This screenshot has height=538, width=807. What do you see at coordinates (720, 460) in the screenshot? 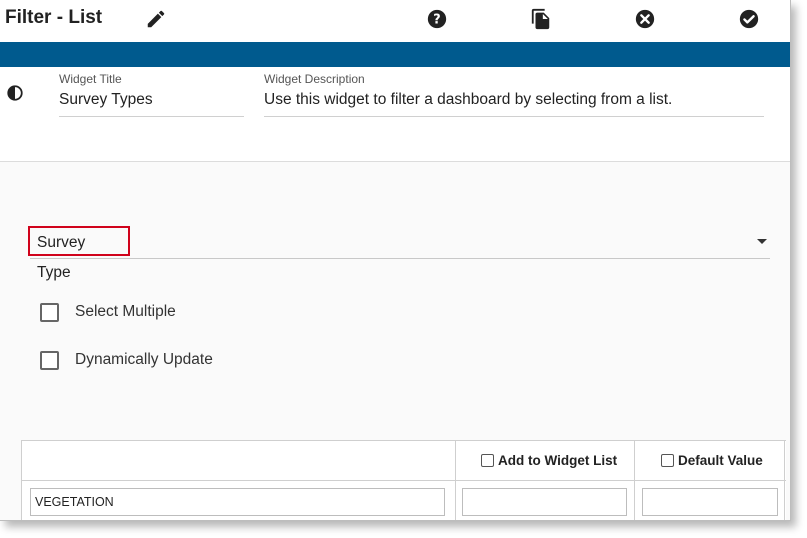
I see `default-value-label: Default Value` at bounding box center [720, 460].